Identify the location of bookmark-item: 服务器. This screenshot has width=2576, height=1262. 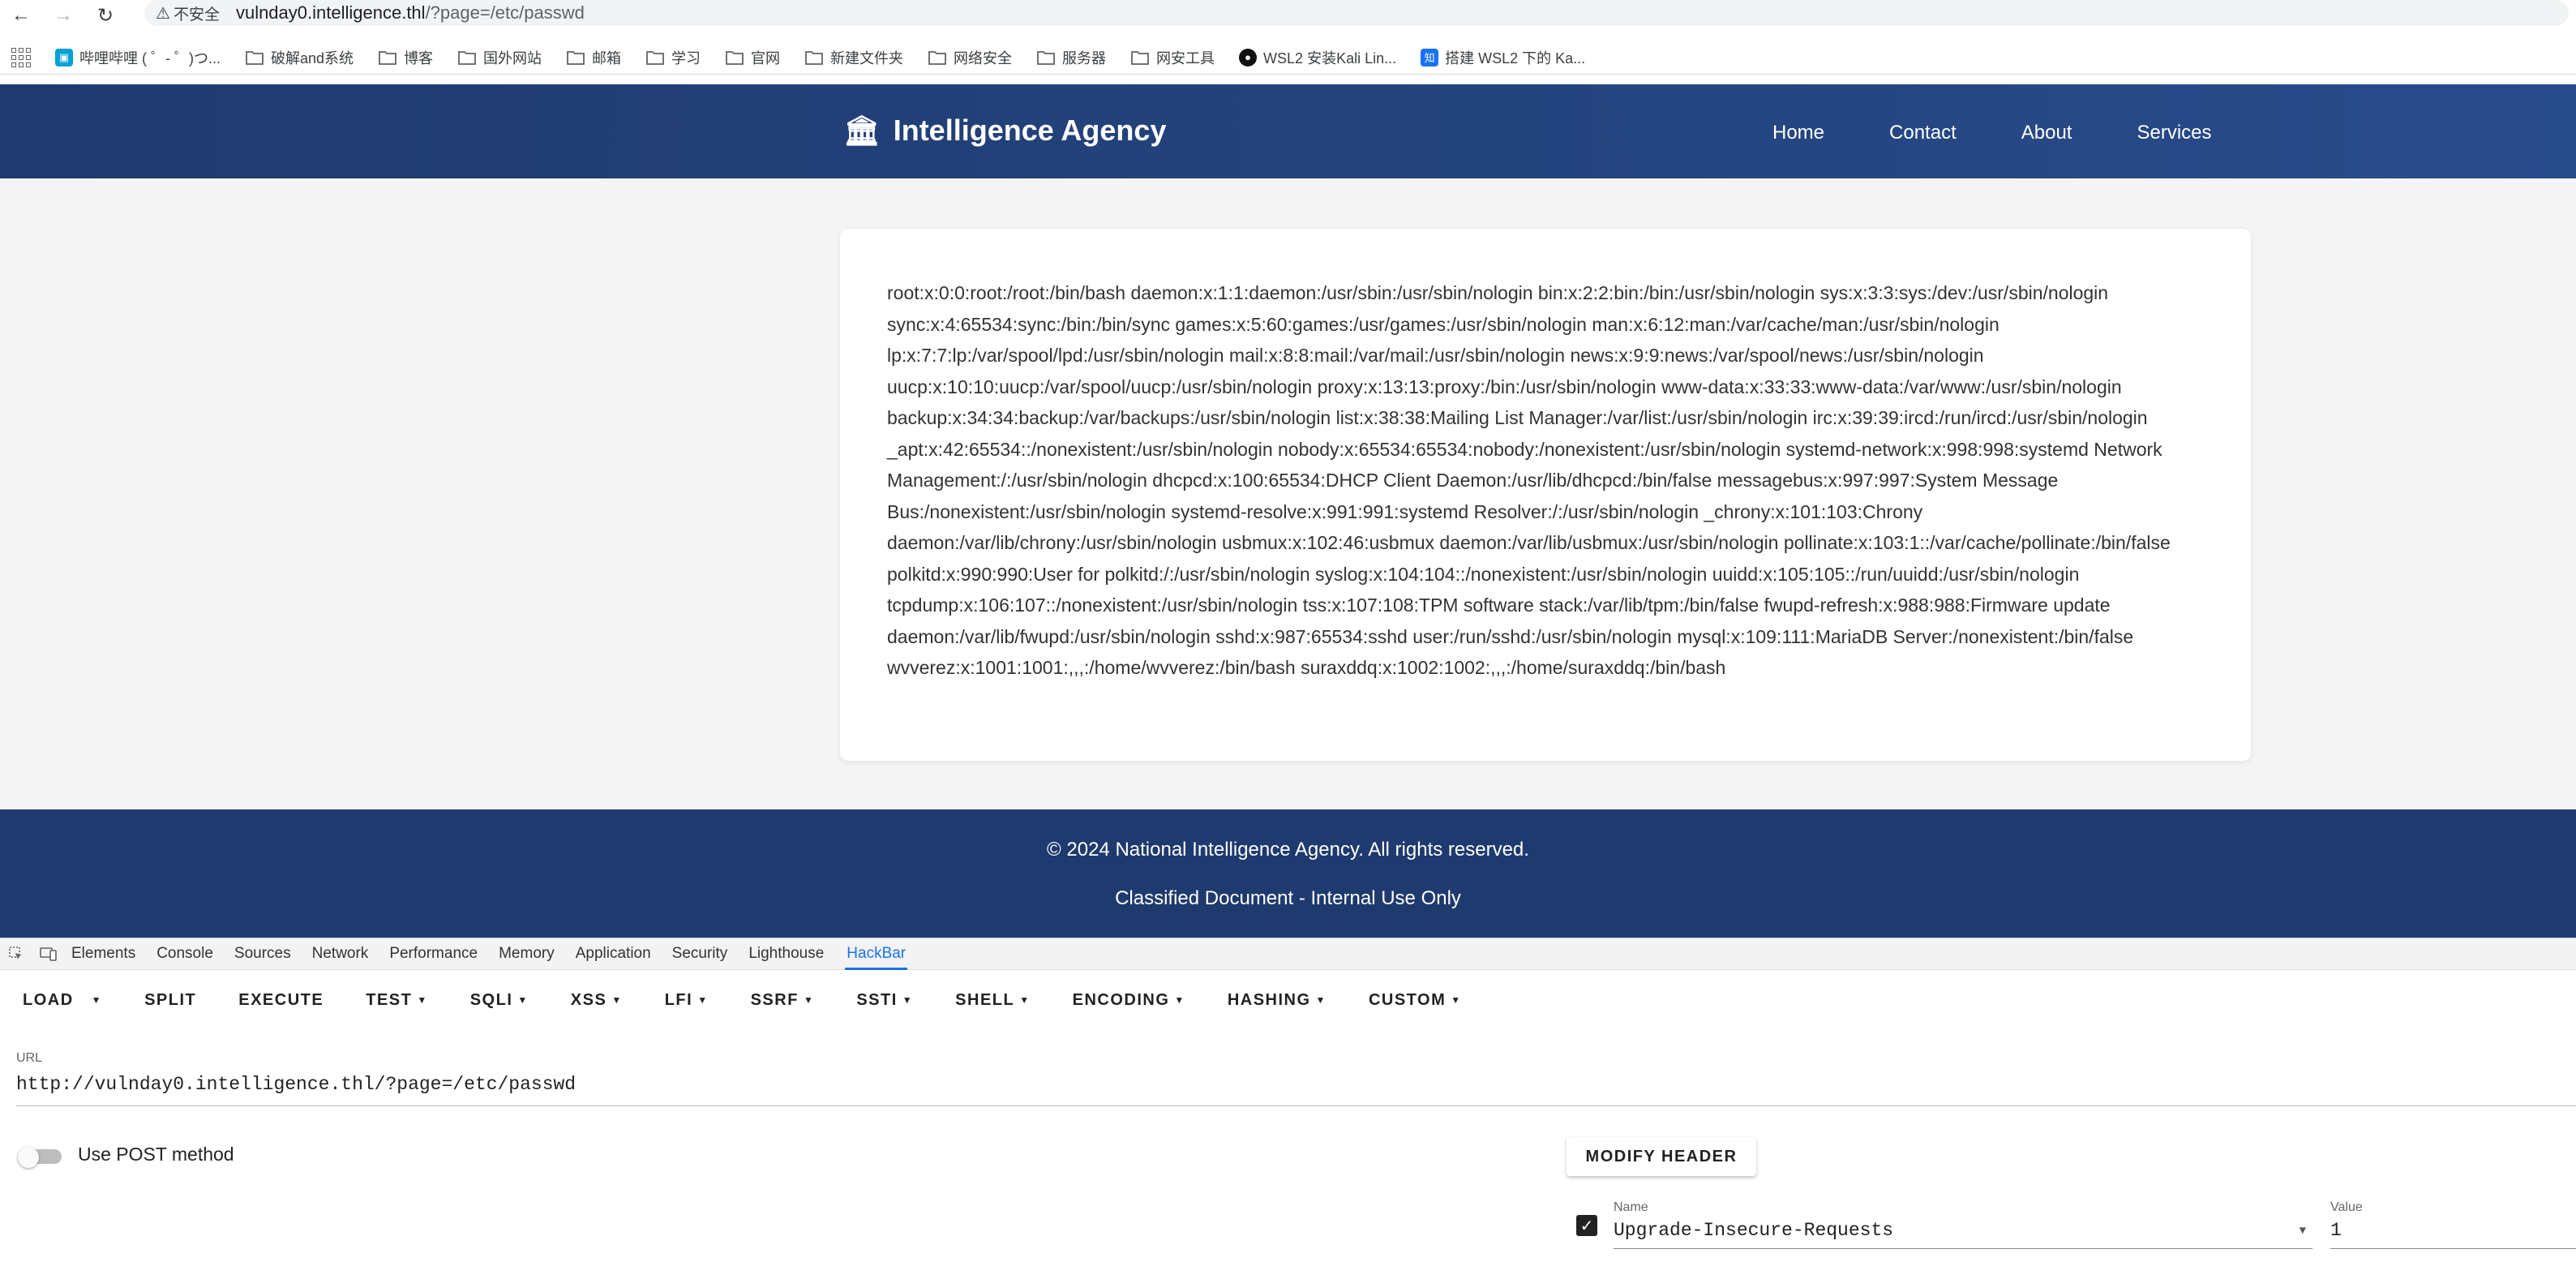
(1071, 57).